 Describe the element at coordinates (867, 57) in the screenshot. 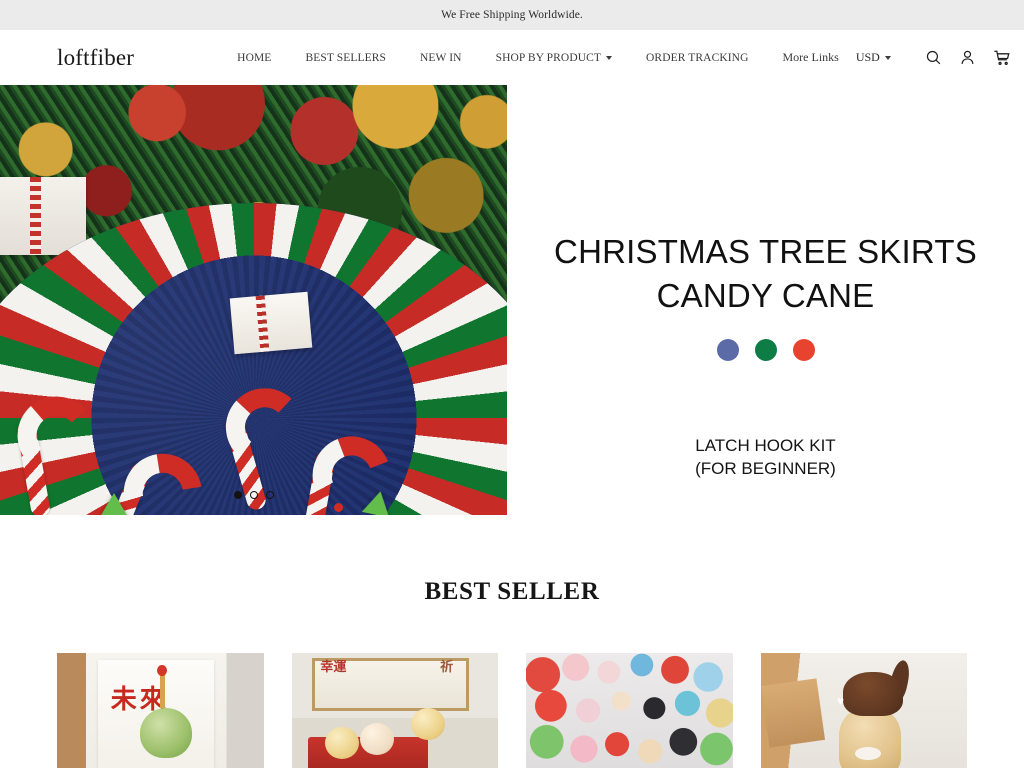

I see `currency-label: USD` at that location.